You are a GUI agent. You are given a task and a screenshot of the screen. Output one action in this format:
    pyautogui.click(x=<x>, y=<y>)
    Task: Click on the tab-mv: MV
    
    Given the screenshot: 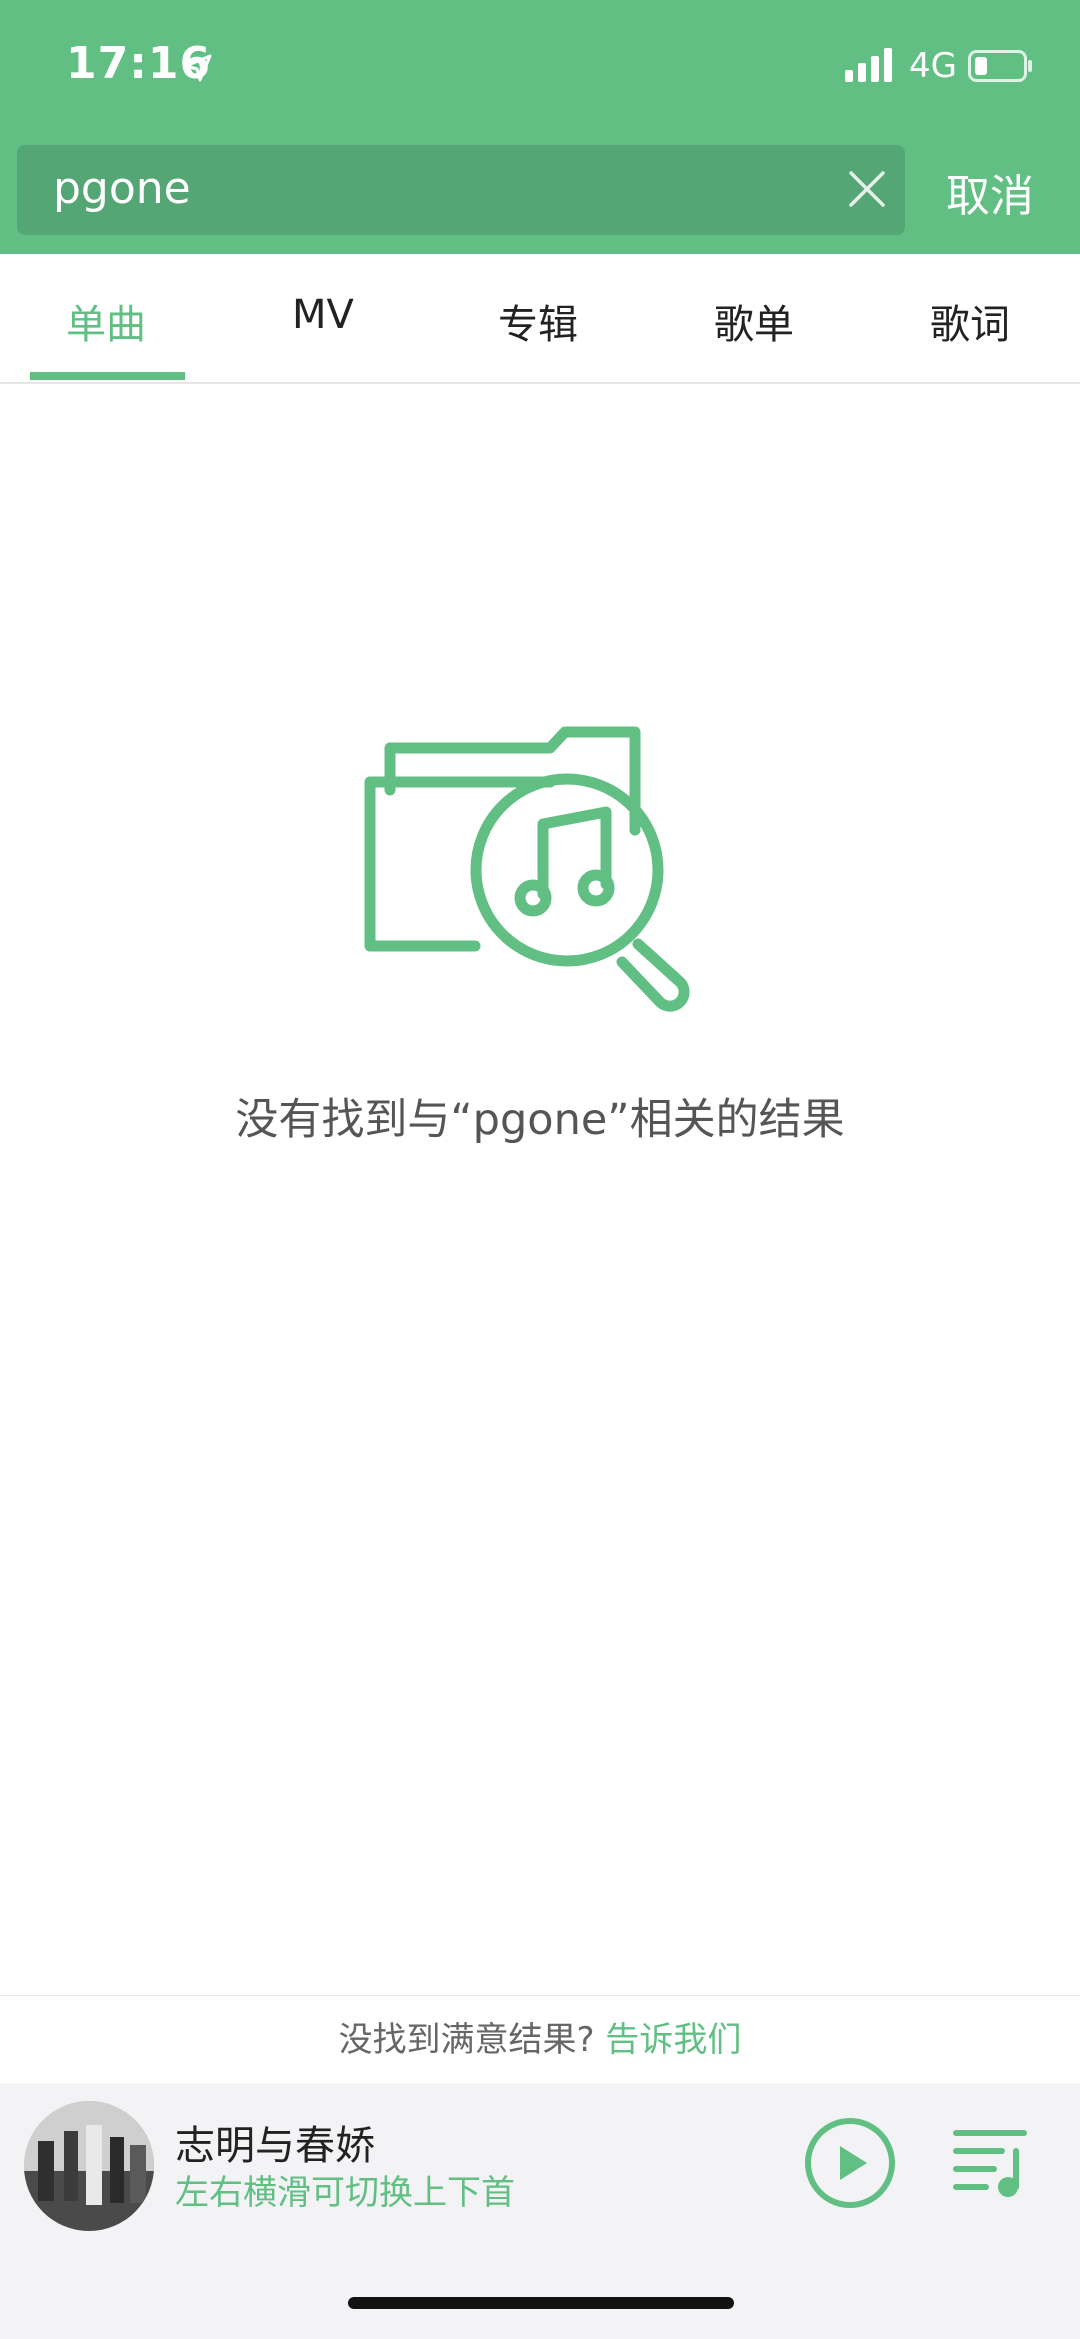 What is the action you would take?
    pyautogui.click(x=323, y=315)
    